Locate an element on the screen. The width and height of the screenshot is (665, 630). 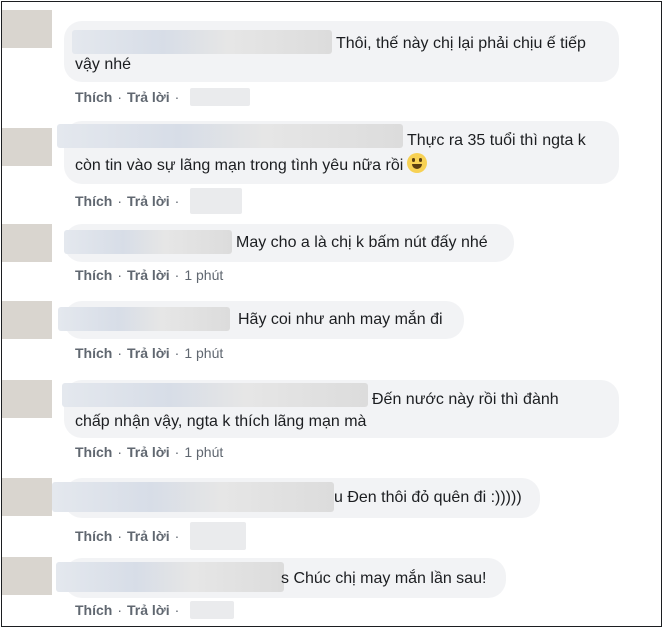
comment-text: u Đen thôi đỏ quên đi :))))) is located at coordinates (428, 497).